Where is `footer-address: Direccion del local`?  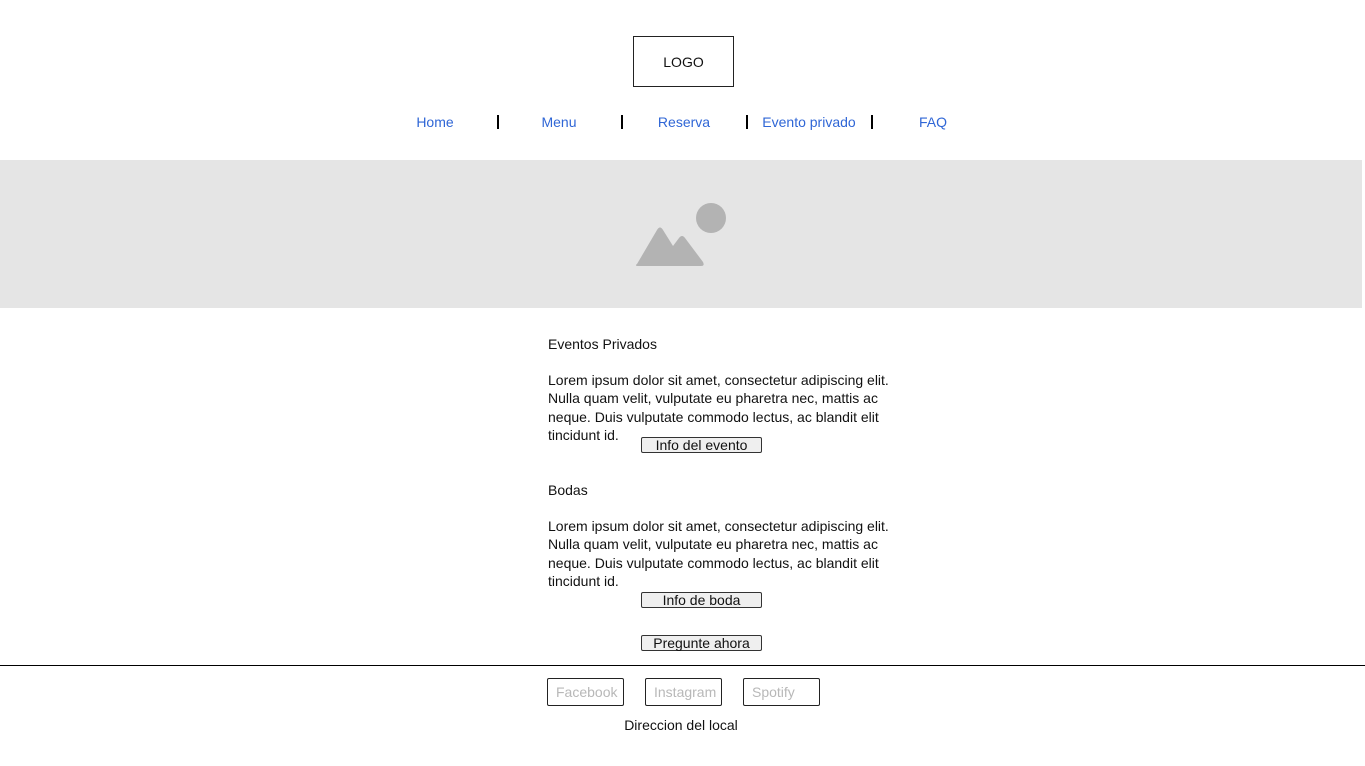 footer-address: Direccion del local is located at coordinates (681, 725).